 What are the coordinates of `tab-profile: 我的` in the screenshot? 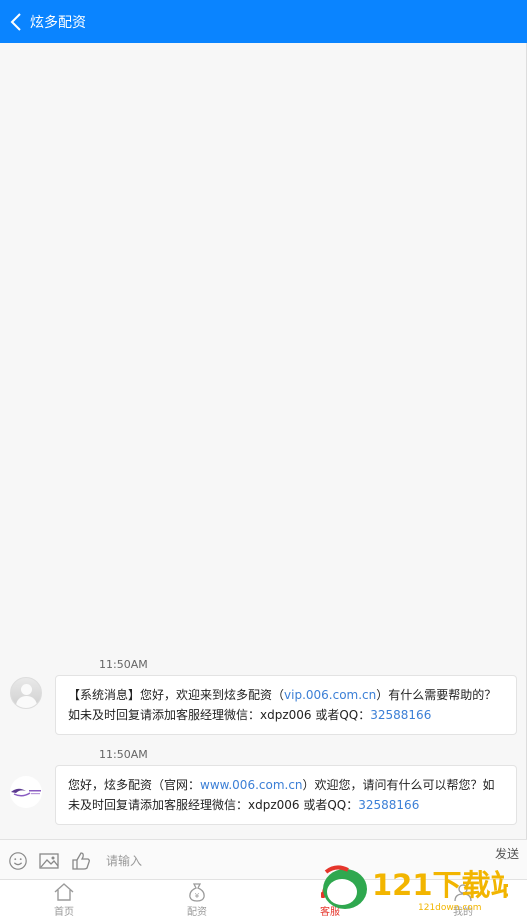 It's located at (463, 900).